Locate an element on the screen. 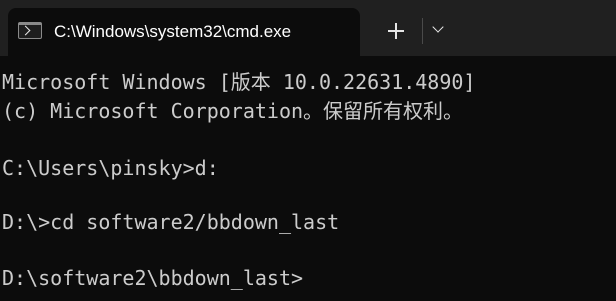  tab-dropdown-button is located at coordinates (440, 31).